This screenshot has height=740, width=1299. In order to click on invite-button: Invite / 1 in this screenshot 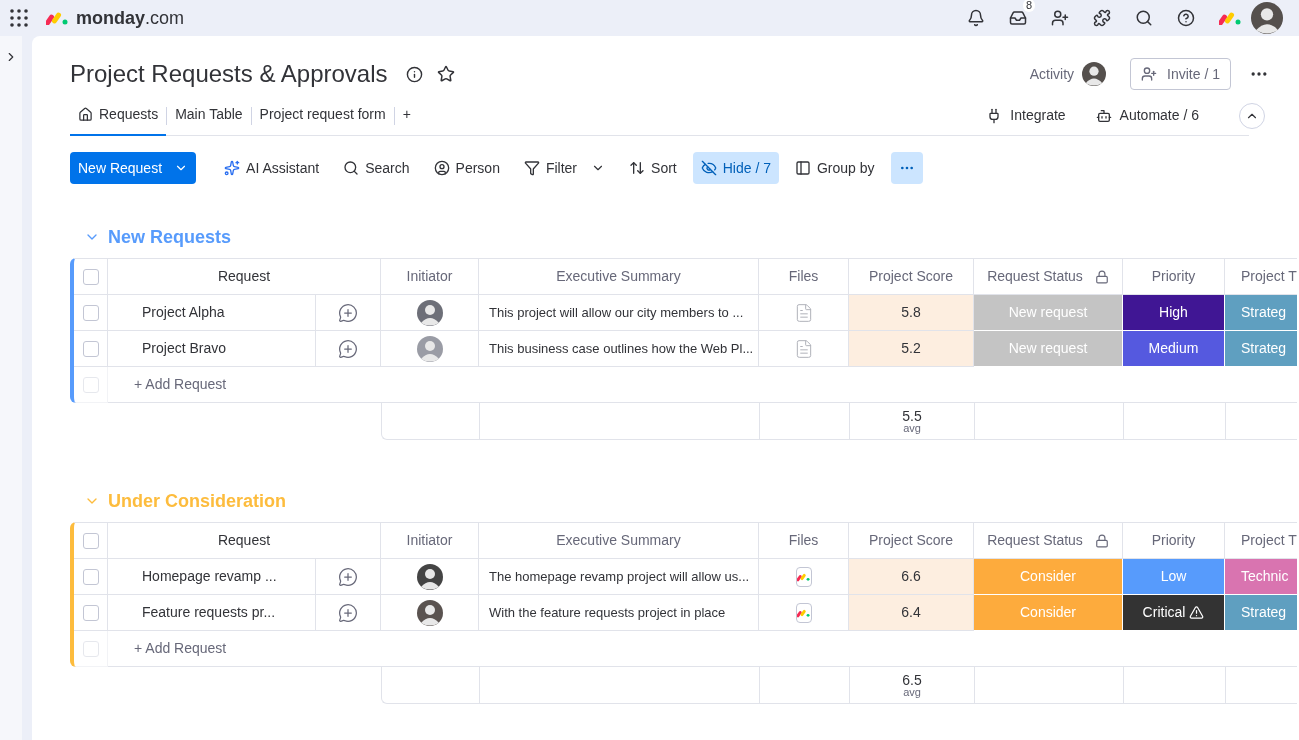, I will do `click(1180, 74)`.